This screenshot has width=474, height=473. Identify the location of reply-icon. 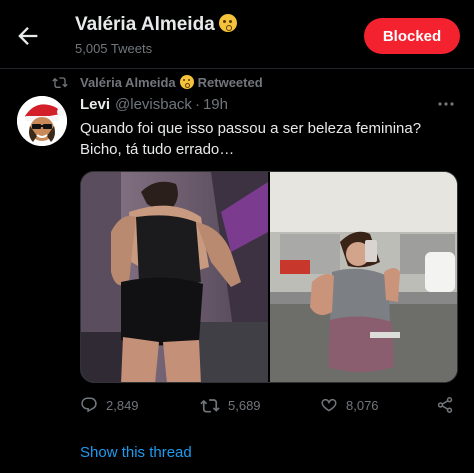
(89, 405).